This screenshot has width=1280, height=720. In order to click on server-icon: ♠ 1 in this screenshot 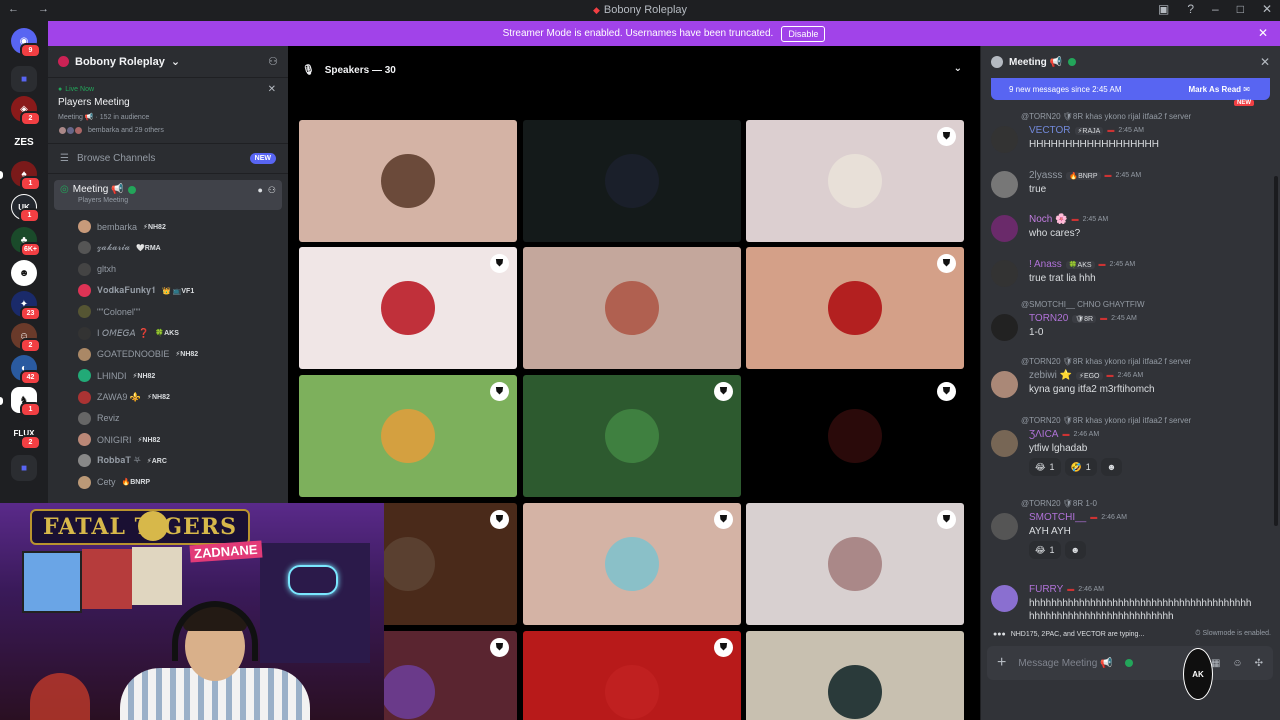, I will do `click(26, 176)`.